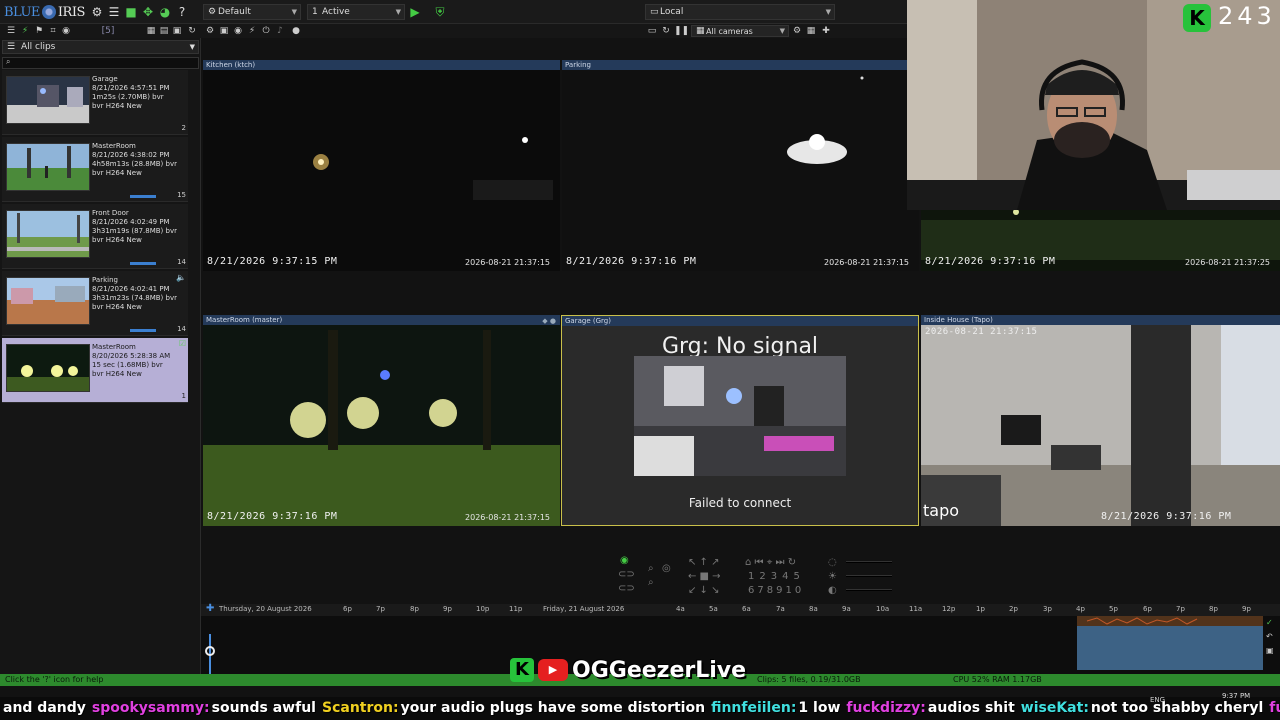 The width and height of the screenshot is (1280, 720). What do you see at coordinates (1100, 320) in the screenshot?
I see `camera-title-bar: Inside House (Tapo)` at bounding box center [1100, 320].